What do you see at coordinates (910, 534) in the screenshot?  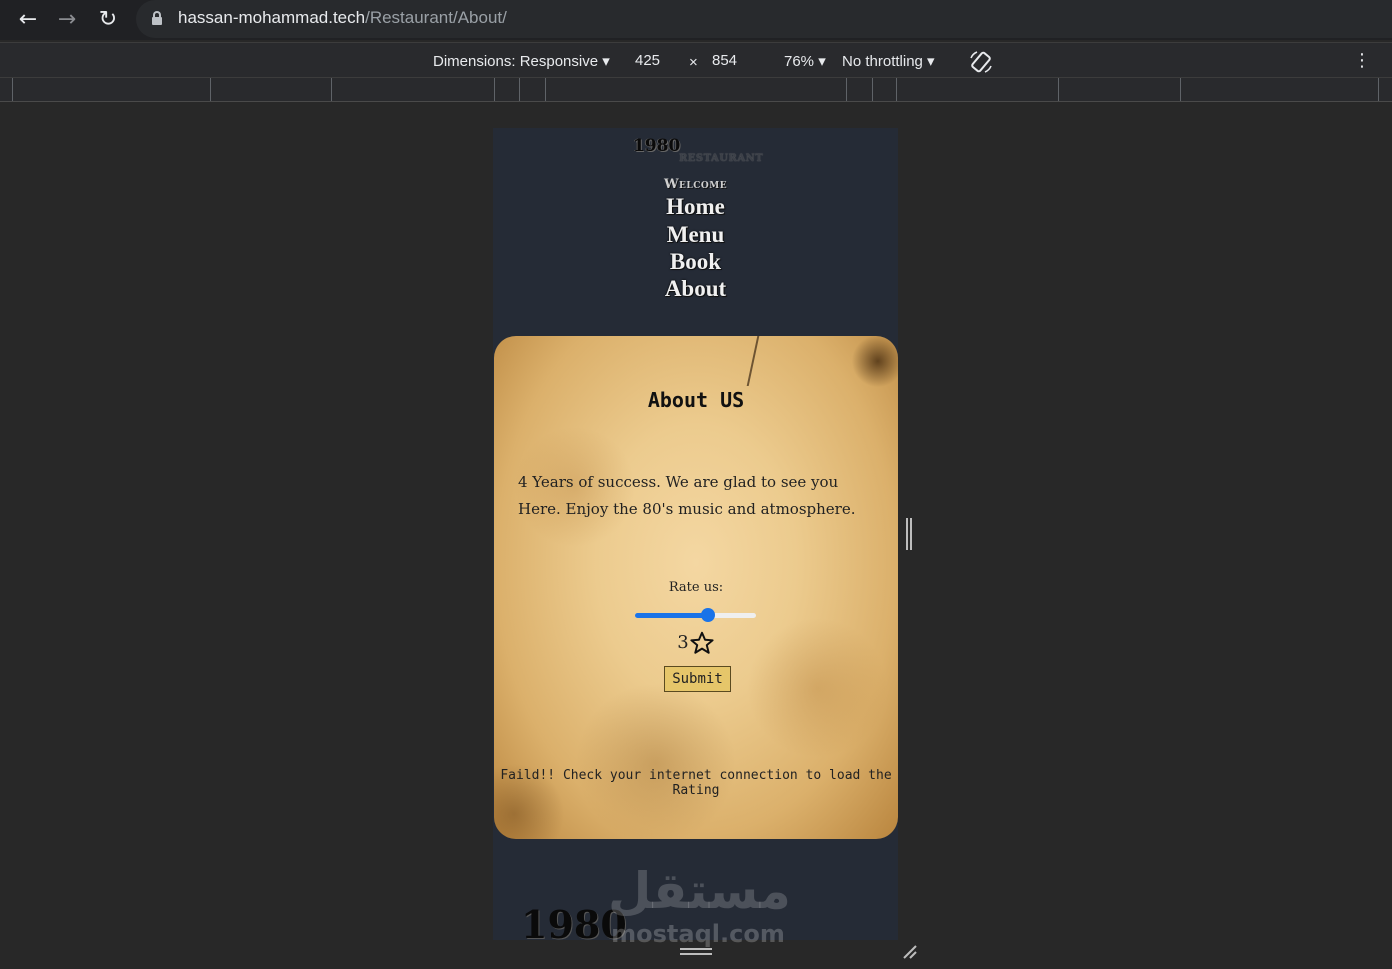 I see `right-resize-handle` at bounding box center [910, 534].